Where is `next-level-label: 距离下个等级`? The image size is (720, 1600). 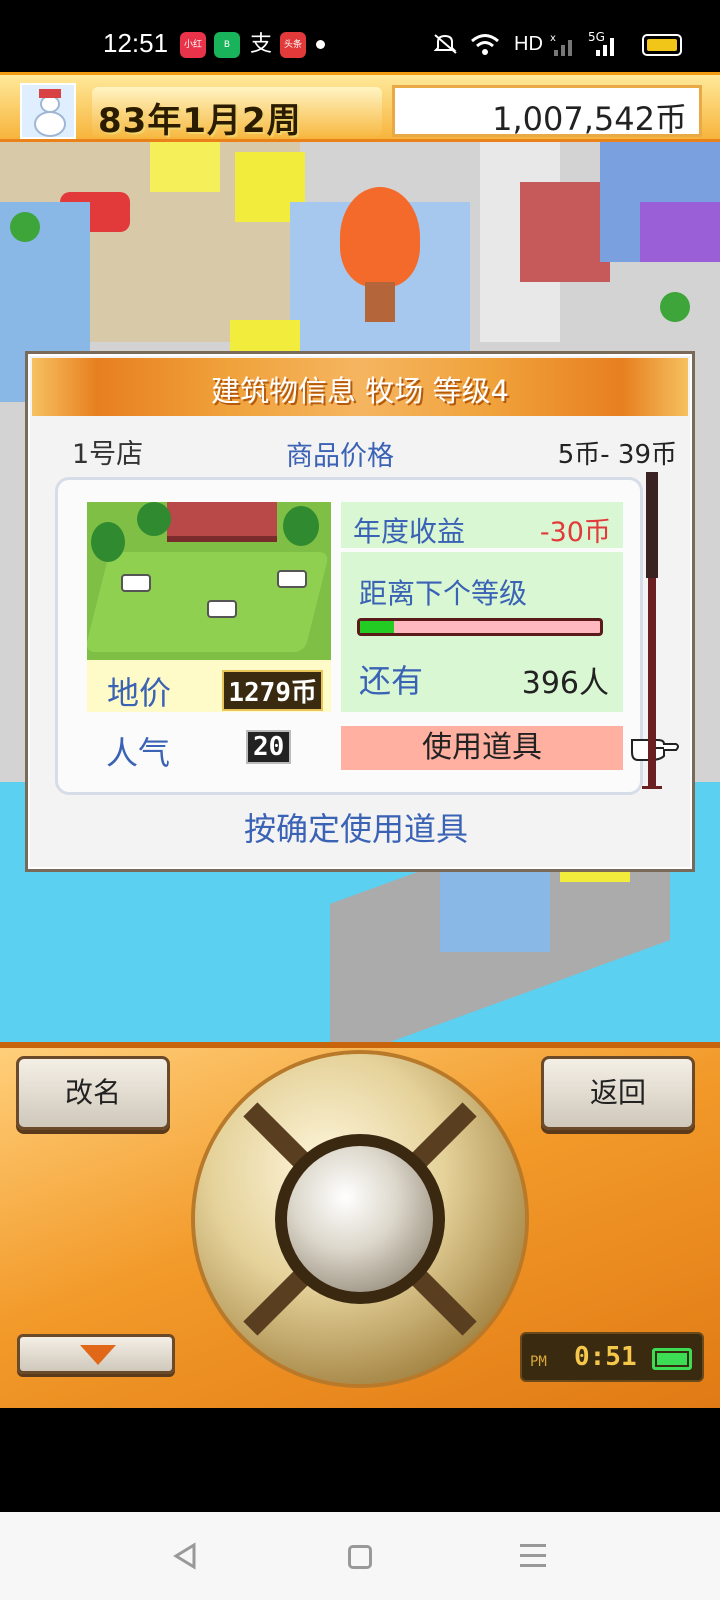 next-level-label: 距离下个等级 is located at coordinates (443, 593).